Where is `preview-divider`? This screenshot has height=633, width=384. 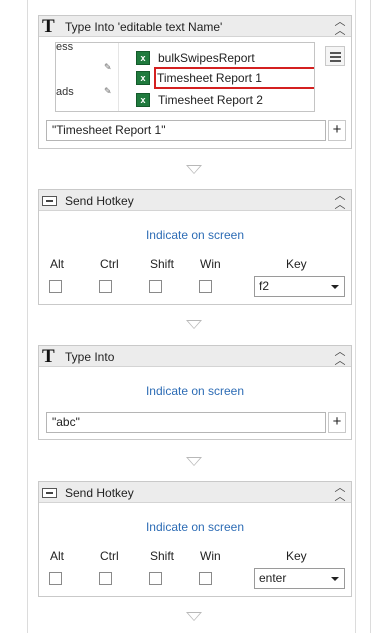 preview-divider is located at coordinates (118, 77).